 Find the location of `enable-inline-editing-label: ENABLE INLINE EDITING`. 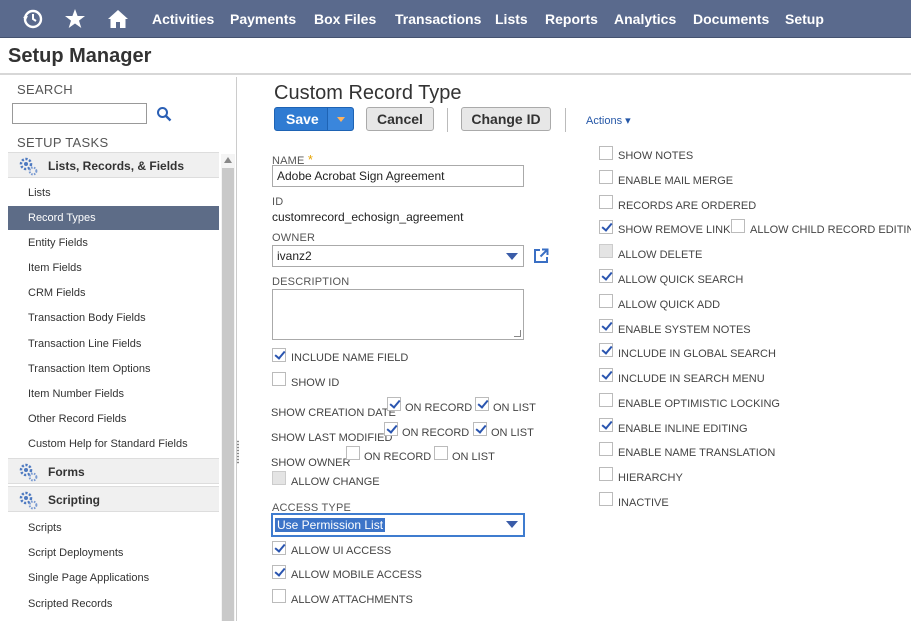

enable-inline-editing-label: ENABLE INLINE EDITING is located at coordinates (683, 429).